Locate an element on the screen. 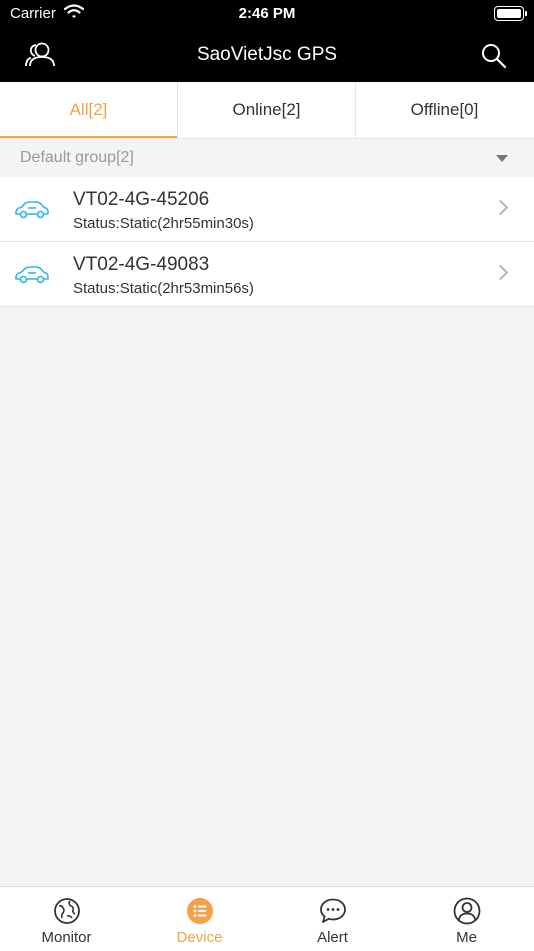 Image resolution: width=534 pixels, height=951 pixels. device-status: Status:Static(2hr53min56s) is located at coordinates (163, 288).